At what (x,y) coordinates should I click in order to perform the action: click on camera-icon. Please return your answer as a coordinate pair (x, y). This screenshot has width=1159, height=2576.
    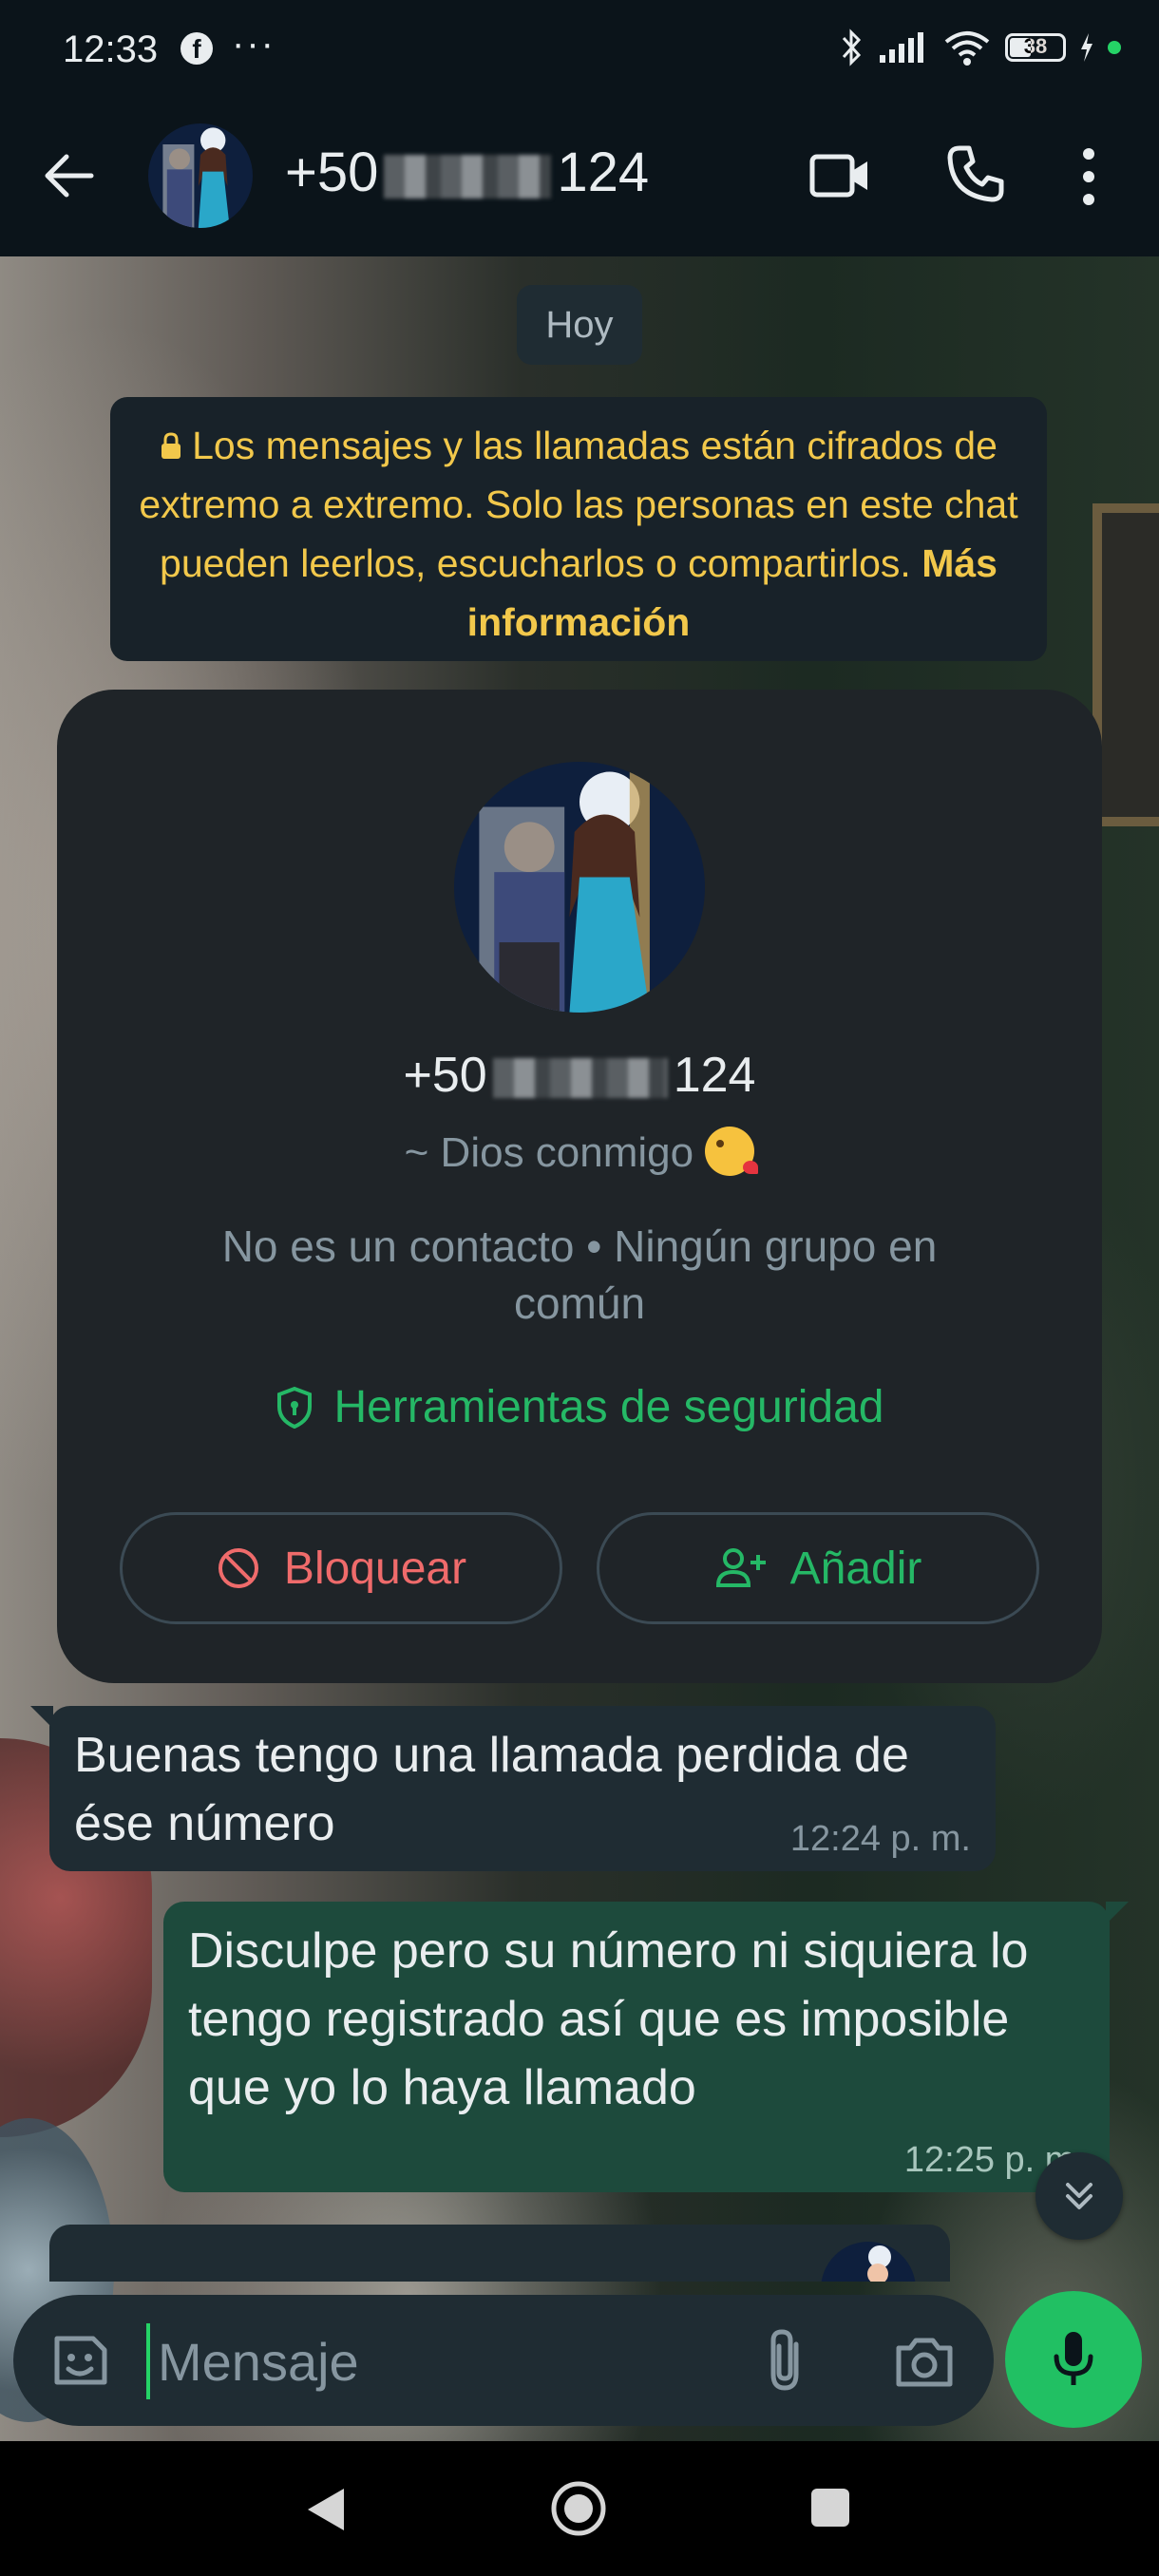
    Looking at the image, I should click on (924, 2361).